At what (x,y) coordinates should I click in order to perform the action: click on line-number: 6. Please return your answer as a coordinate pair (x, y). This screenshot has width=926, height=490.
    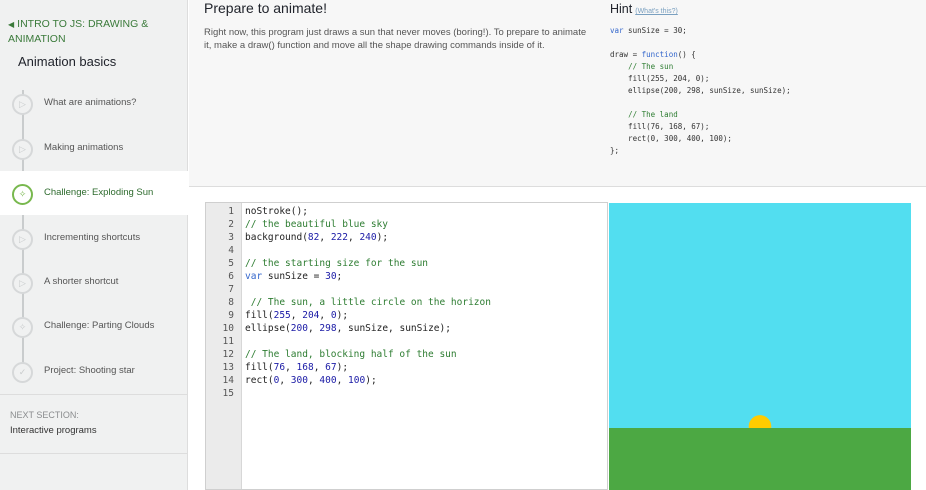
    Looking at the image, I should click on (231, 276).